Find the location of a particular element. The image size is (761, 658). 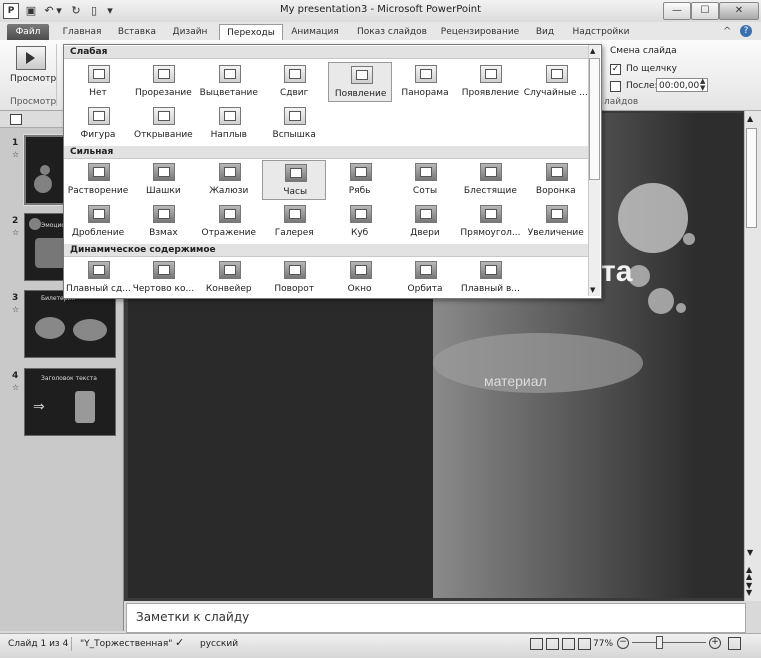

next-slide-icon: ▼ ▼ is located at coordinates (749, 589).